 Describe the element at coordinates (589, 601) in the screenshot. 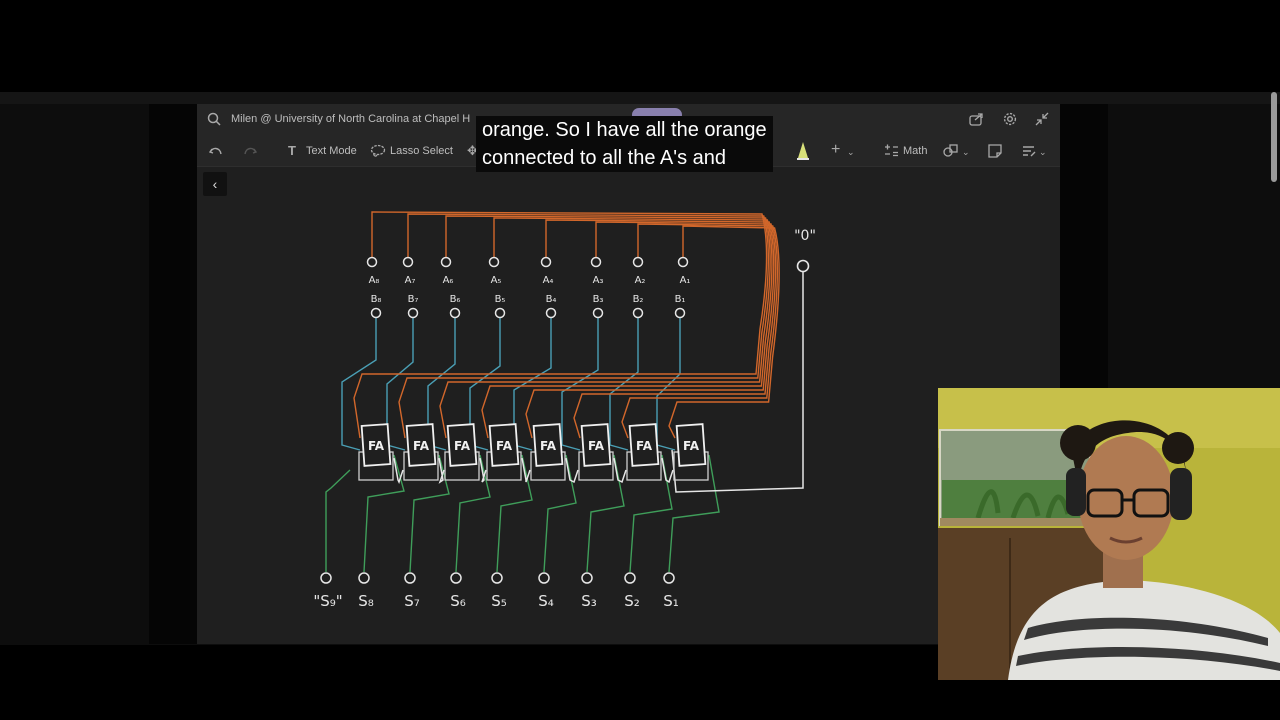

I see `sum-output-label: S₃` at that location.